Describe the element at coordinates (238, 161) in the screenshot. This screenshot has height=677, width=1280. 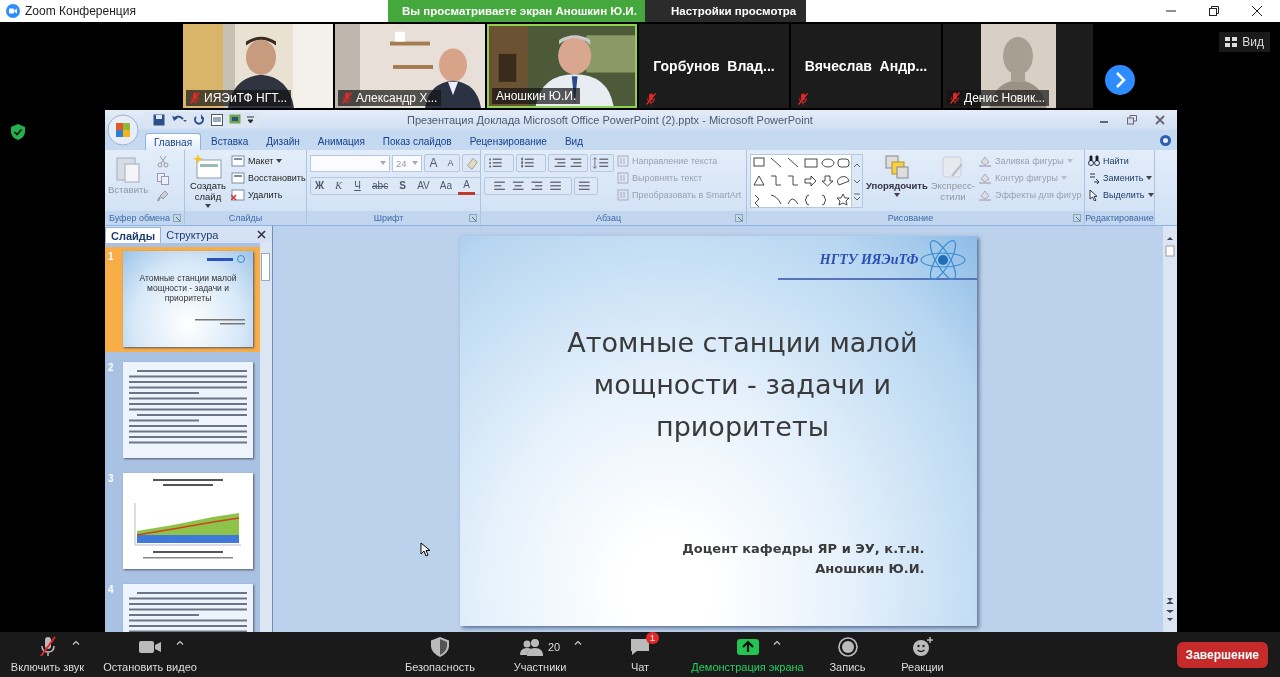
I see `layout-icon` at that location.